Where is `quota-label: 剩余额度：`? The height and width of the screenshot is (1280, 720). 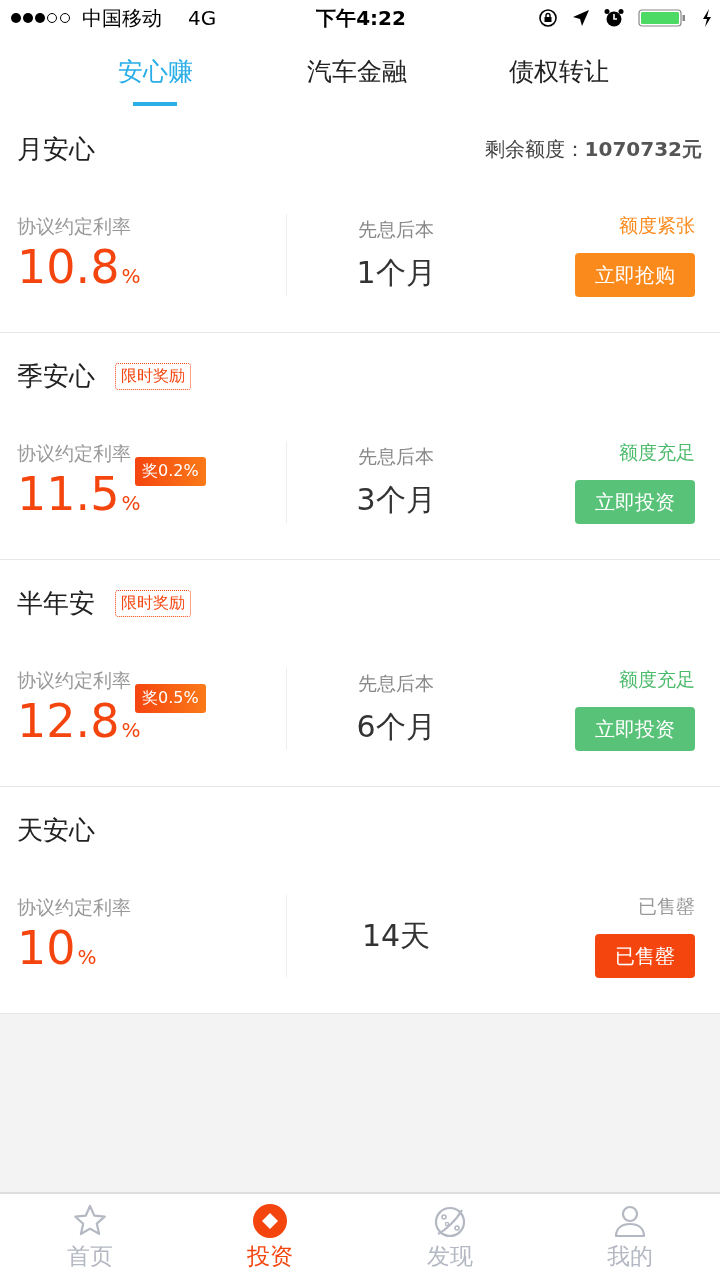
quota-label: 剩余额度： is located at coordinates (534, 149).